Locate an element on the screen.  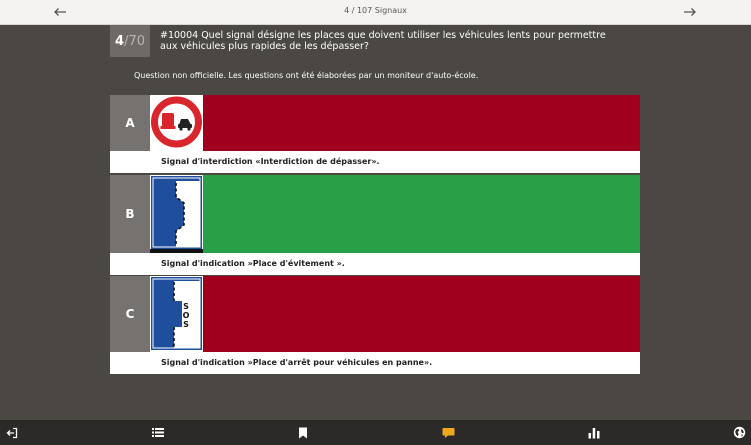
sos-letter-2: O is located at coordinates (186, 315).